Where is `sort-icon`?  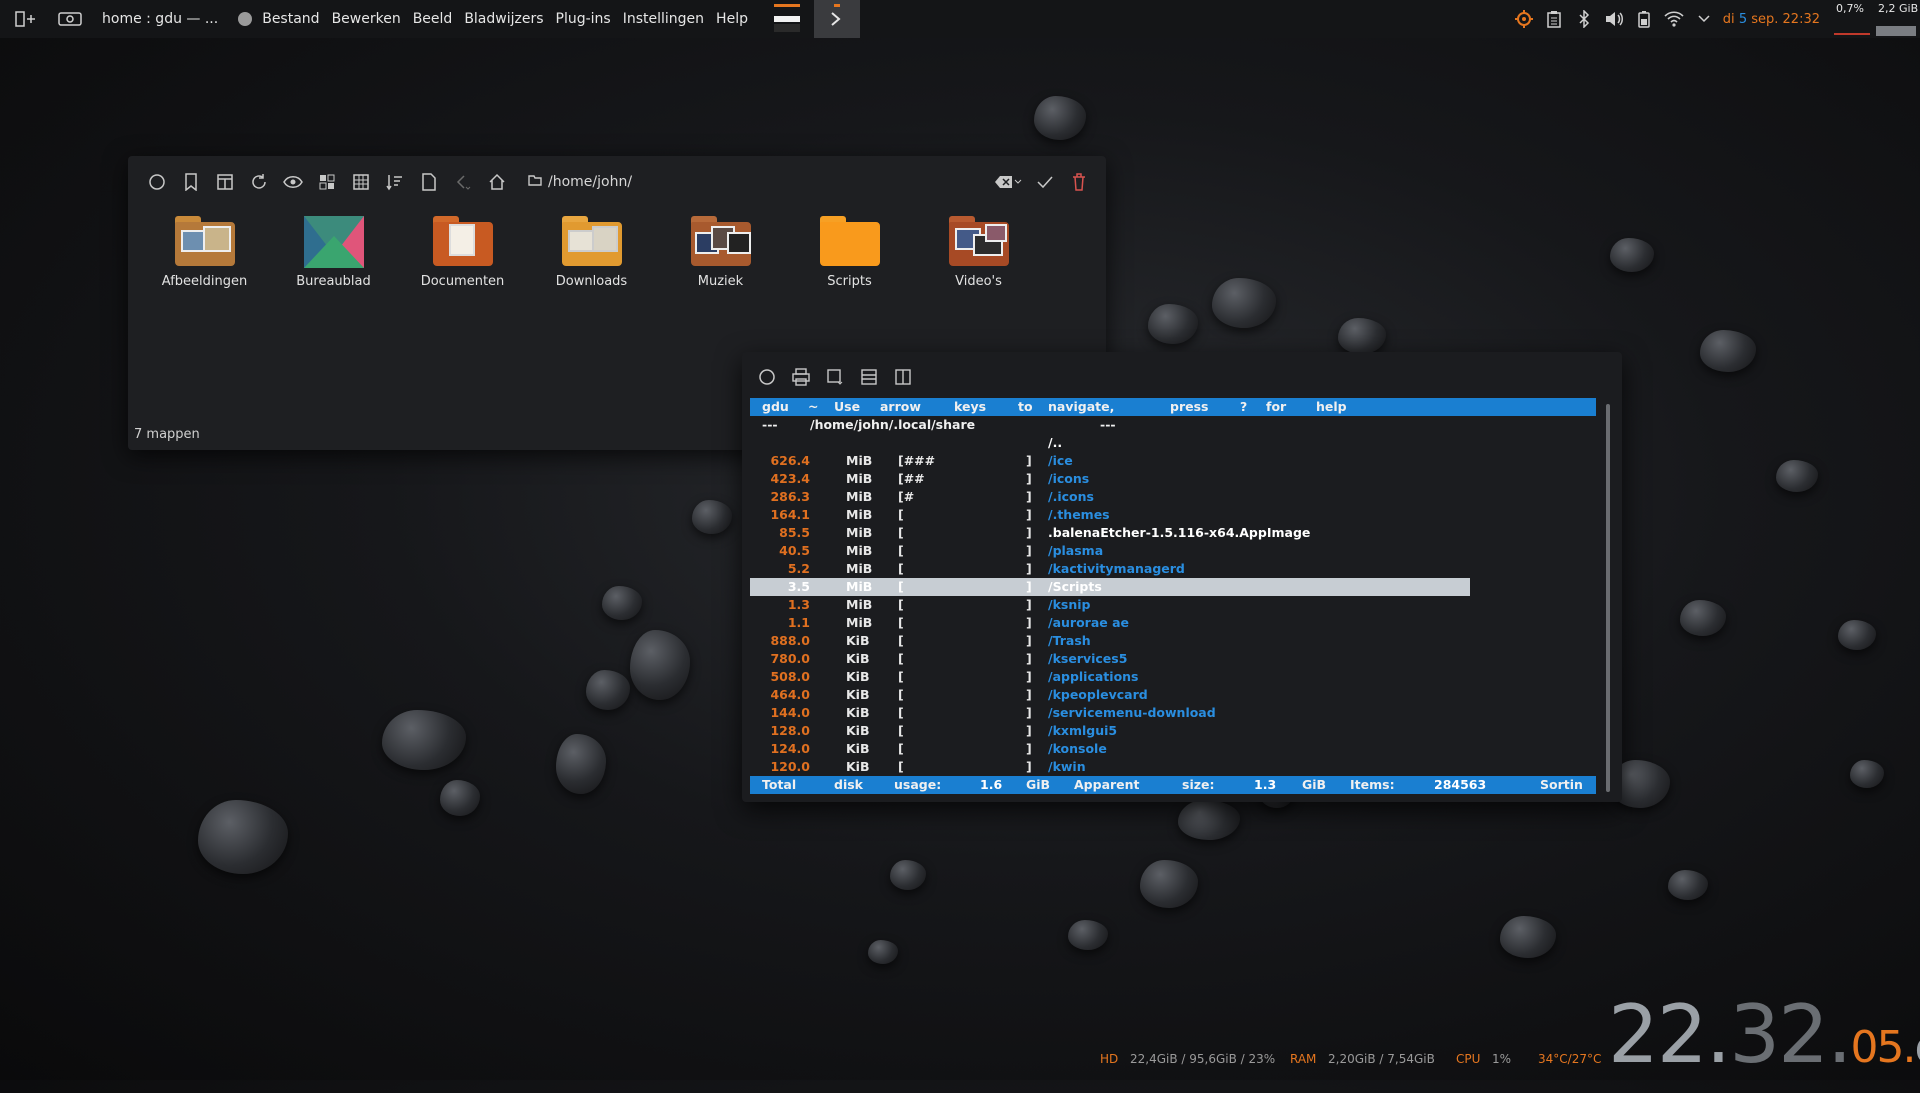
sort-icon is located at coordinates (395, 182).